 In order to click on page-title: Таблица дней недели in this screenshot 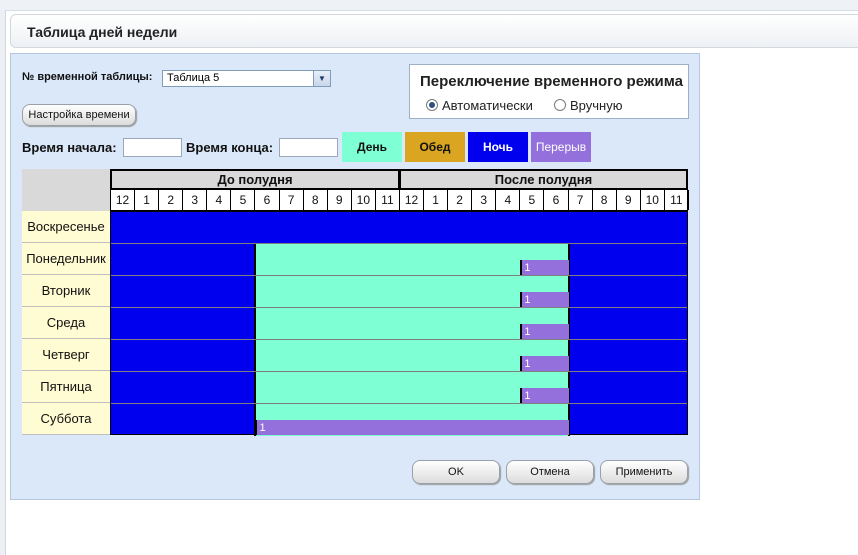, I will do `click(102, 32)`.